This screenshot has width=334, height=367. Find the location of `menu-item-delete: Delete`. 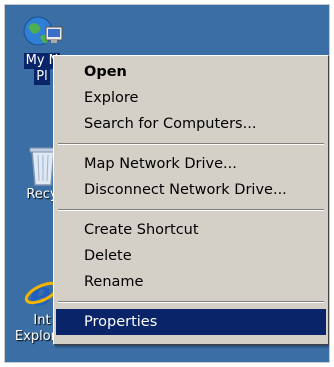

menu-item-delete: Delete is located at coordinates (191, 256).